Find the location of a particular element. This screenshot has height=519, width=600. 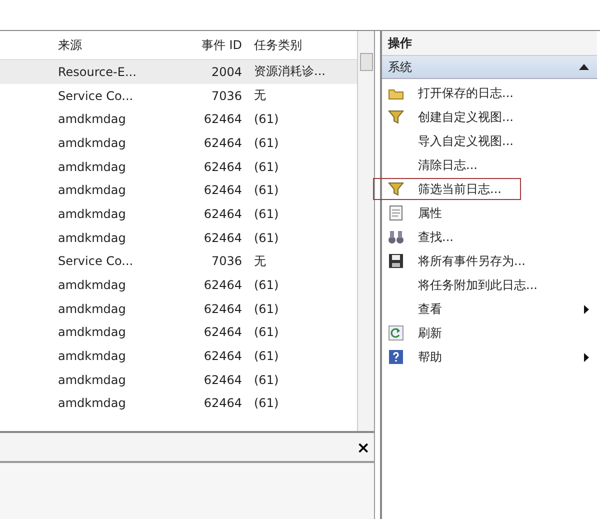

table-cell-text: 2004 is located at coordinates (226, 71).